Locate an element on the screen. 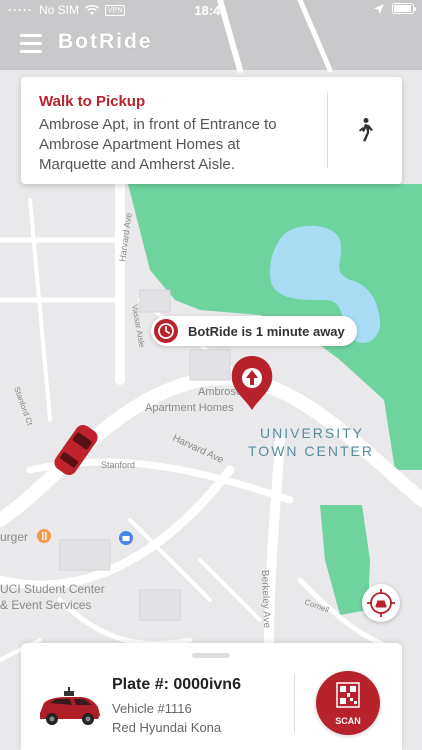 The width and height of the screenshot is (422, 750). map-label-student-center-1: UCI Student Center is located at coordinates (52, 589).